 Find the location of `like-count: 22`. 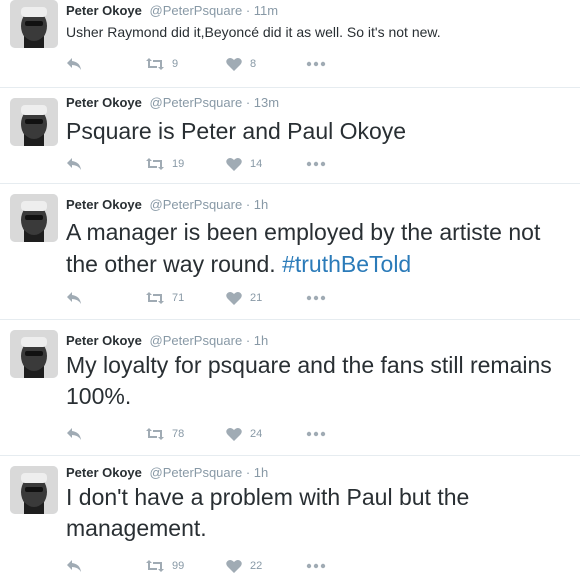

like-count: 22 is located at coordinates (256, 566).